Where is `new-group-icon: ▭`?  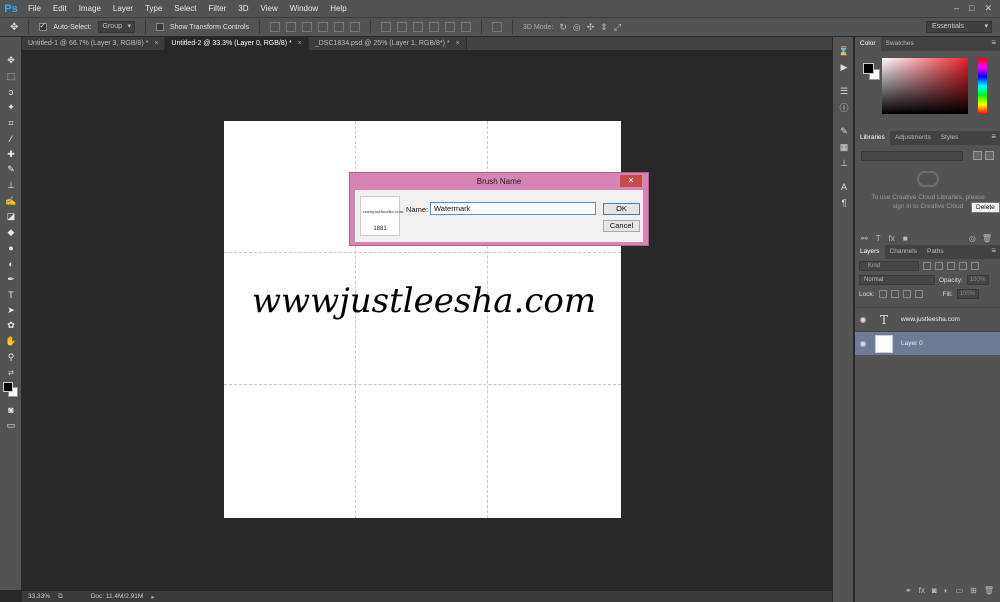 new-group-icon: ▭ is located at coordinates (960, 590).